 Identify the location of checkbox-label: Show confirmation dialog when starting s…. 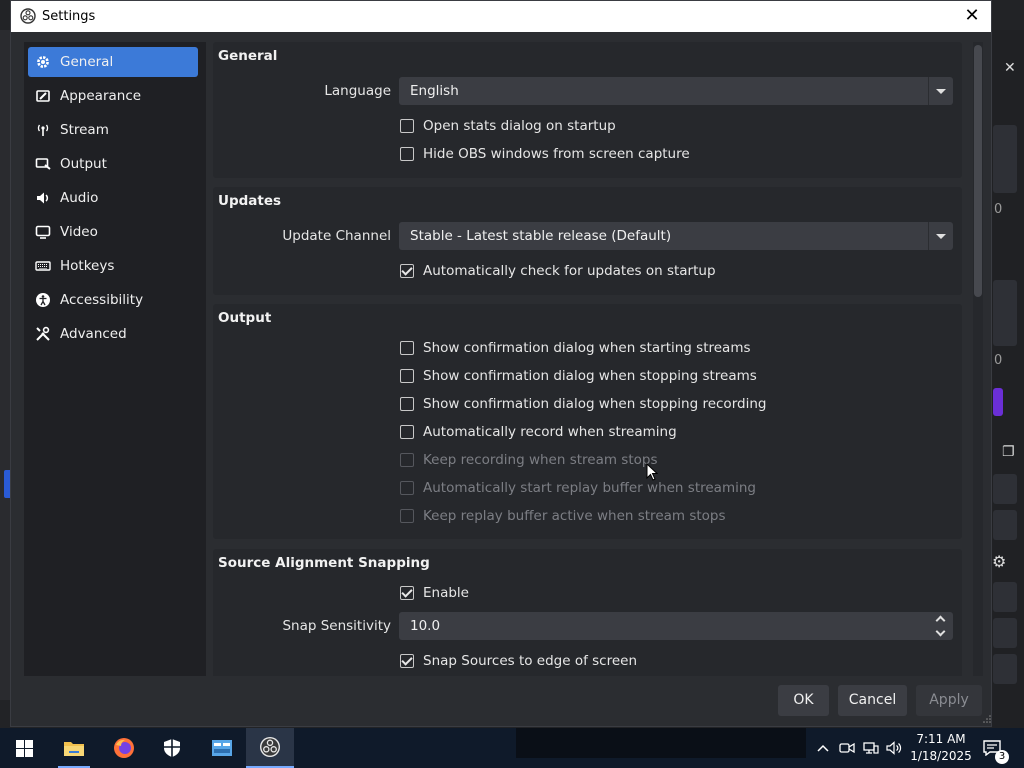
(587, 348).